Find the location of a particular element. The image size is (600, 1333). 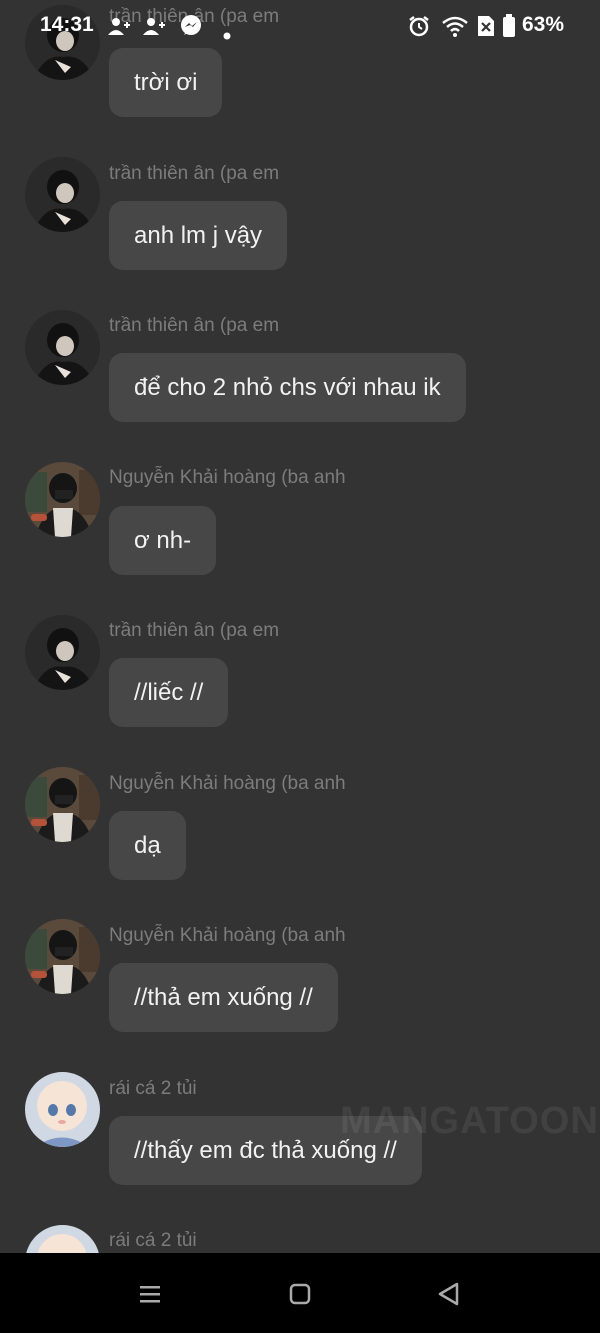

message-bubble: //thả em xuống // is located at coordinates (223, 997).